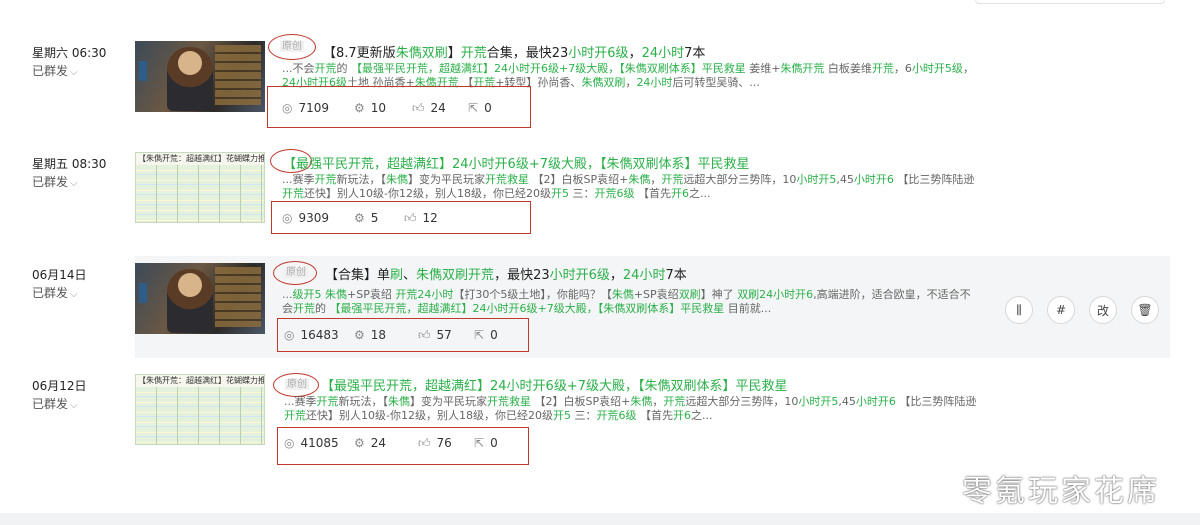  I want to click on shares-count: 24, so click(378, 443).